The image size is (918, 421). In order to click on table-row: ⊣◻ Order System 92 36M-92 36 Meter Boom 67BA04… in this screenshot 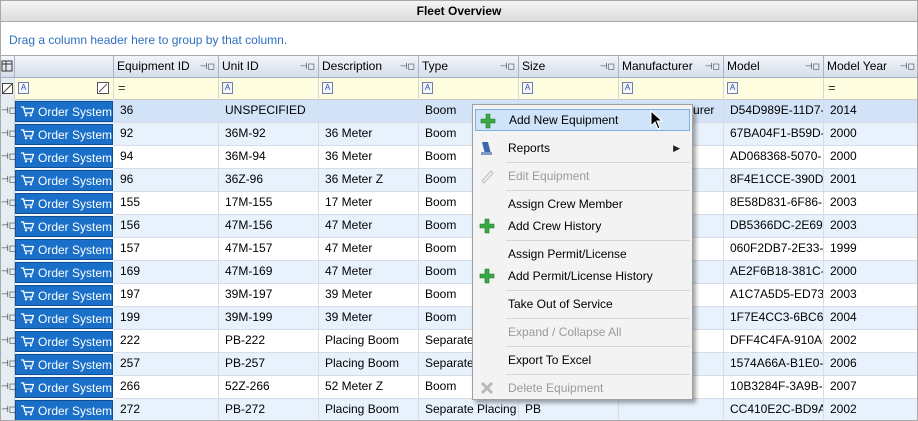, I will do `click(459, 134)`.